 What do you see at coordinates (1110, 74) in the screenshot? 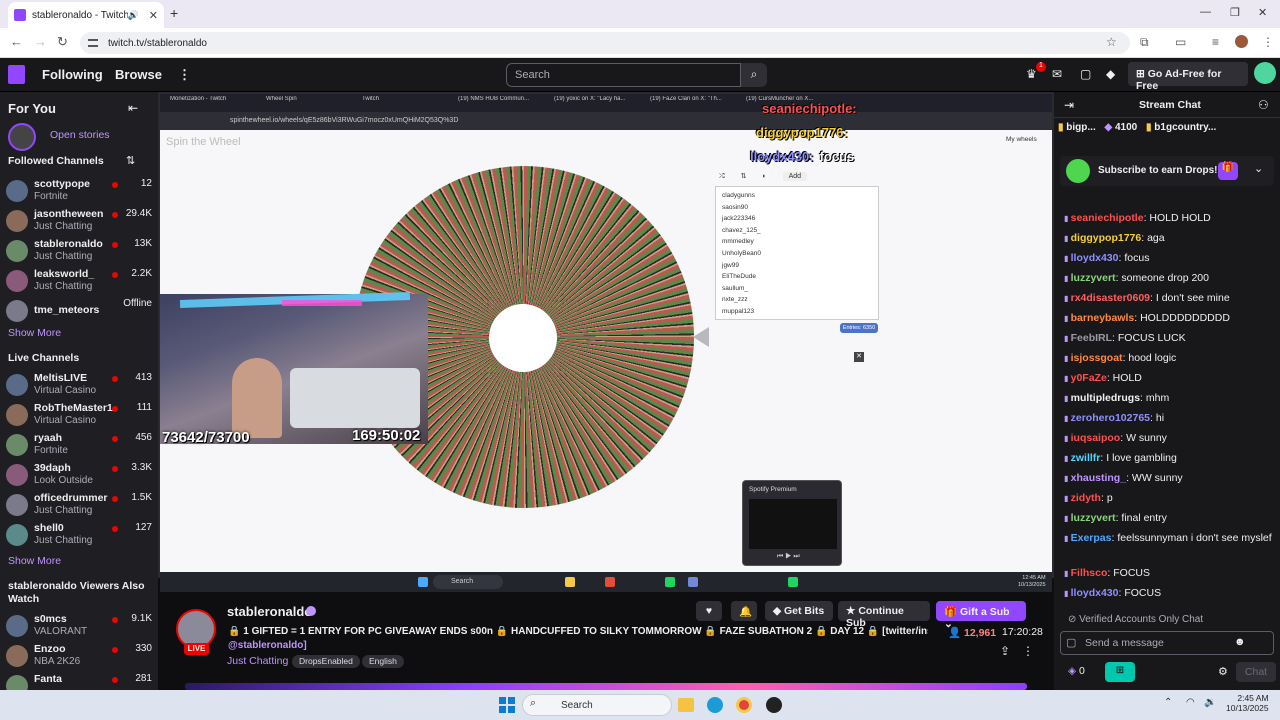
I see `bits-icon: ◆` at bounding box center [1110, 74].